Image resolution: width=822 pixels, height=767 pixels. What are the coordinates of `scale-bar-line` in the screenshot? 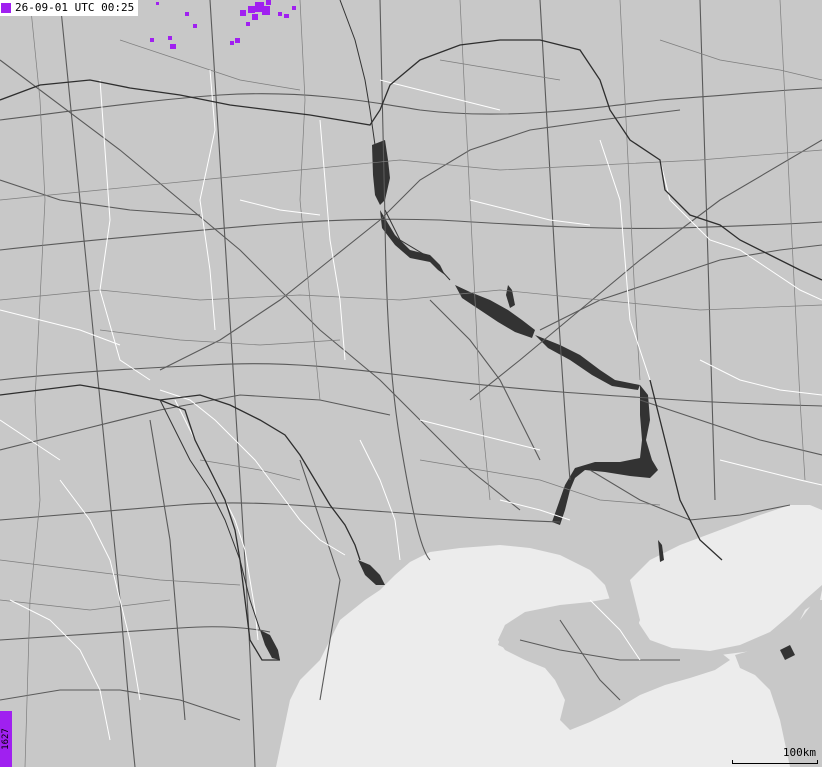 It's located at (775, 762).